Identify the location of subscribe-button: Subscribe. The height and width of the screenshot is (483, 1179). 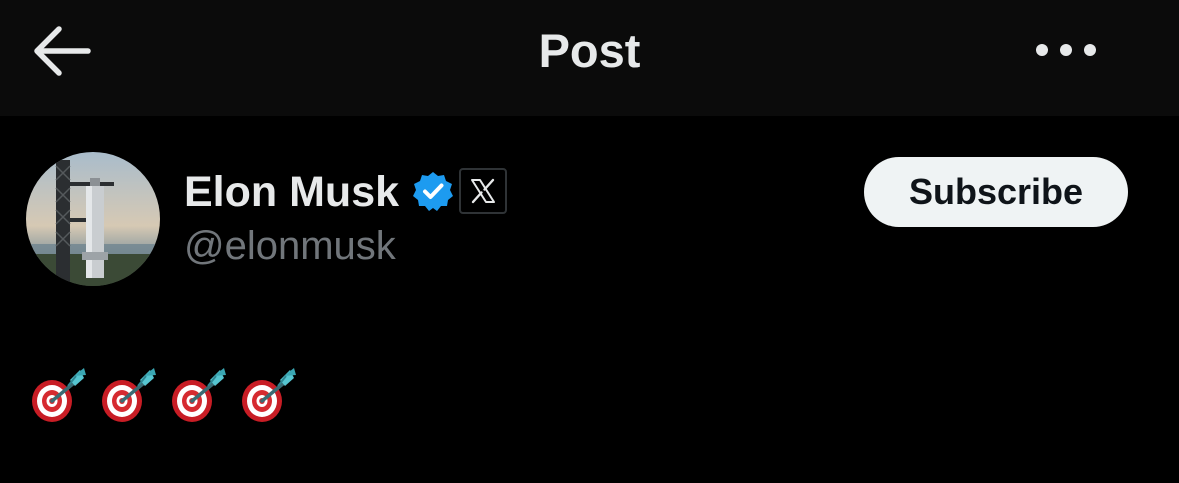
(996, 192).